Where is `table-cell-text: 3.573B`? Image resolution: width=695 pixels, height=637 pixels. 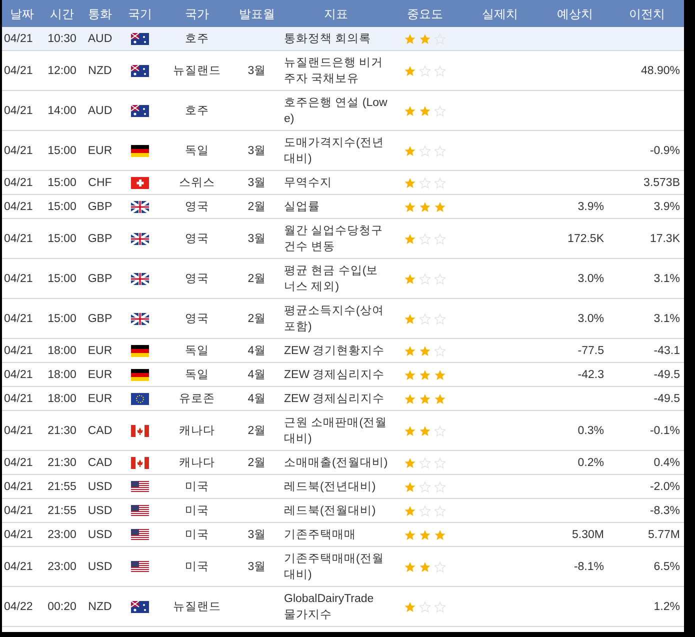
table-cell-text: 3.573B is located at coordinates (662, 183).